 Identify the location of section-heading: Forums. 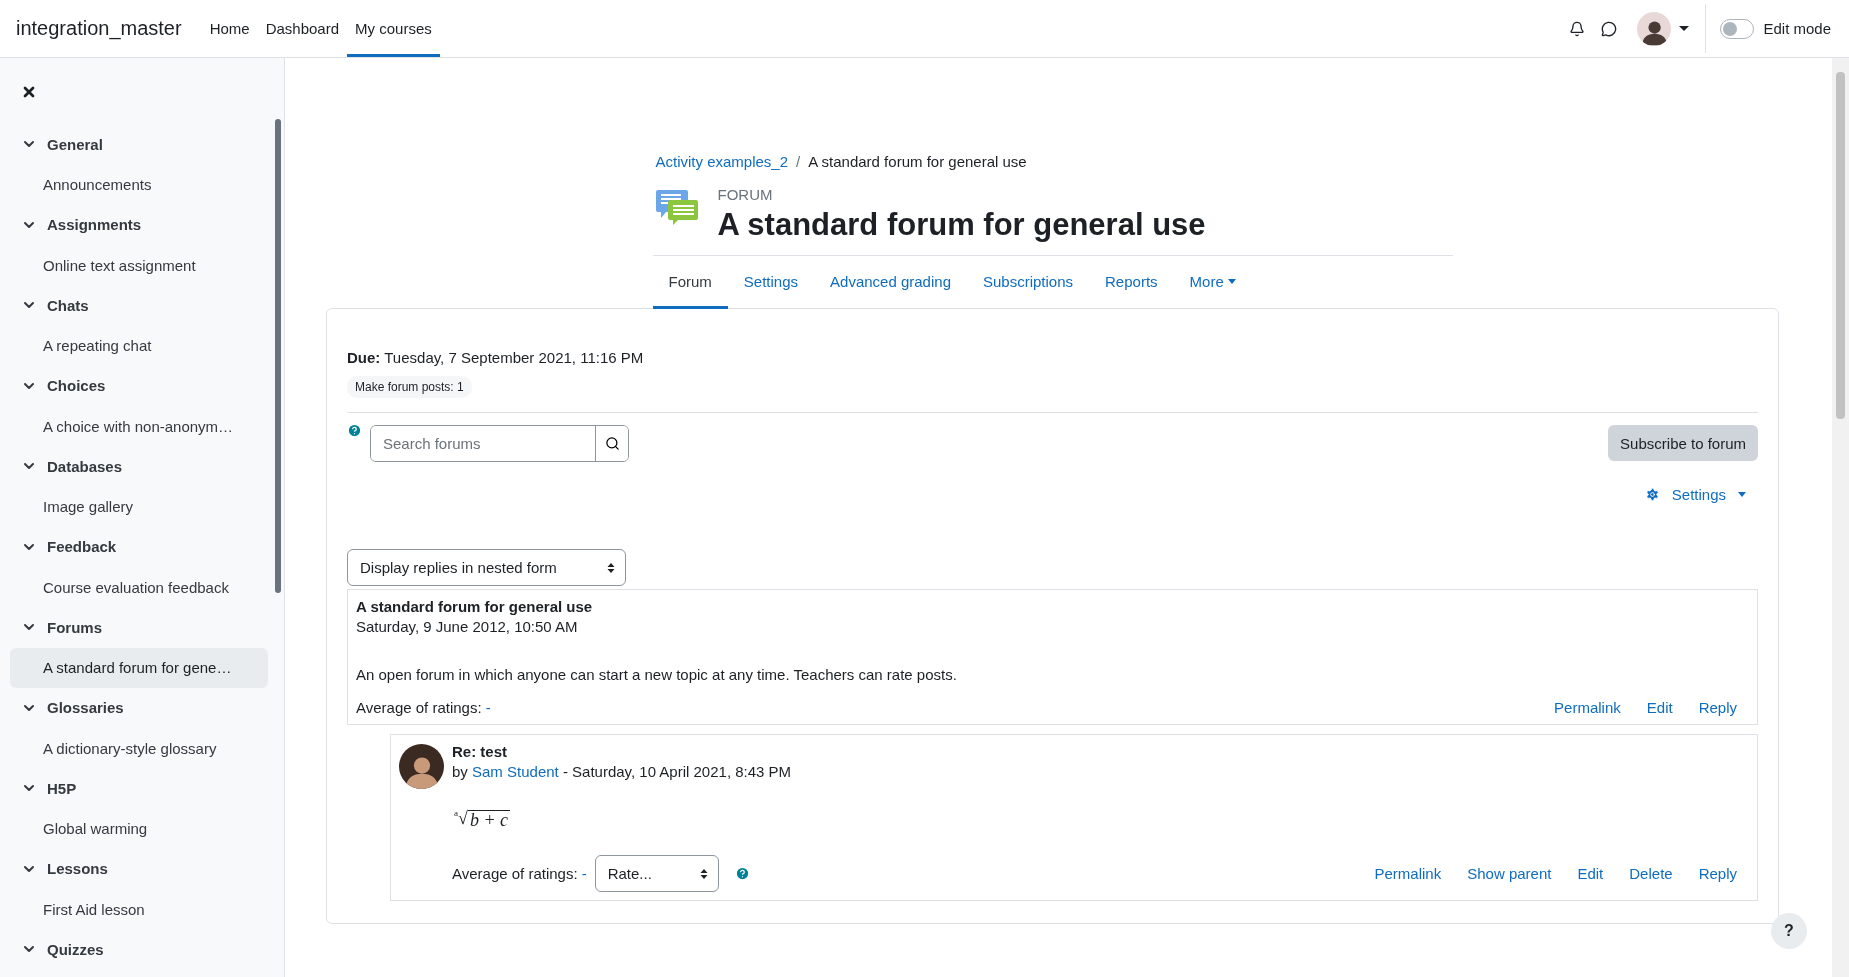
(139, 627).